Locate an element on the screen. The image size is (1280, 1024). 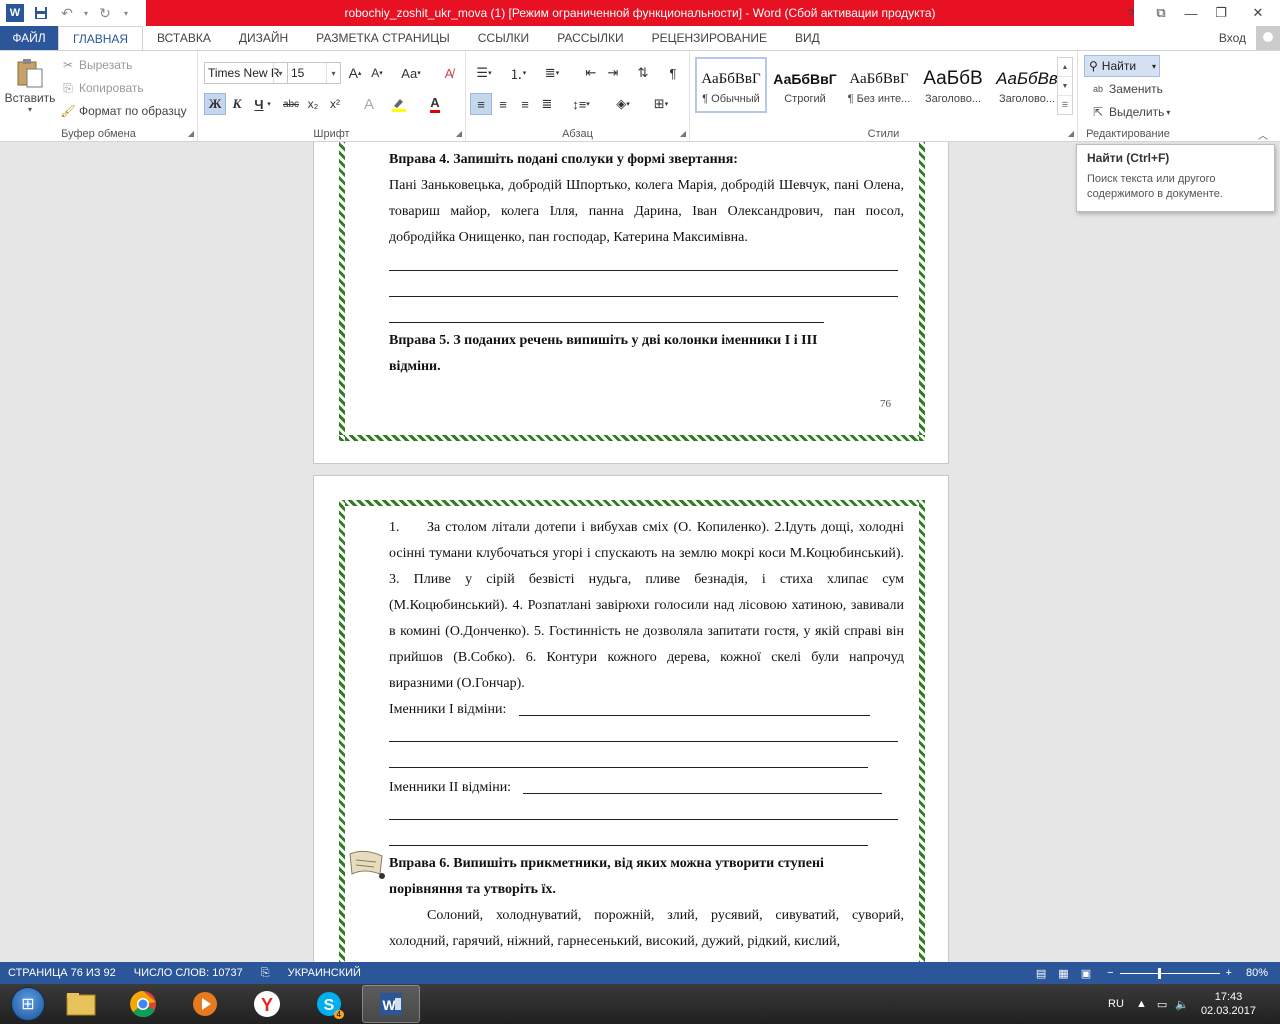
multilevel-list-icon: ≣ ▾ is located at coordinates (552, 73).